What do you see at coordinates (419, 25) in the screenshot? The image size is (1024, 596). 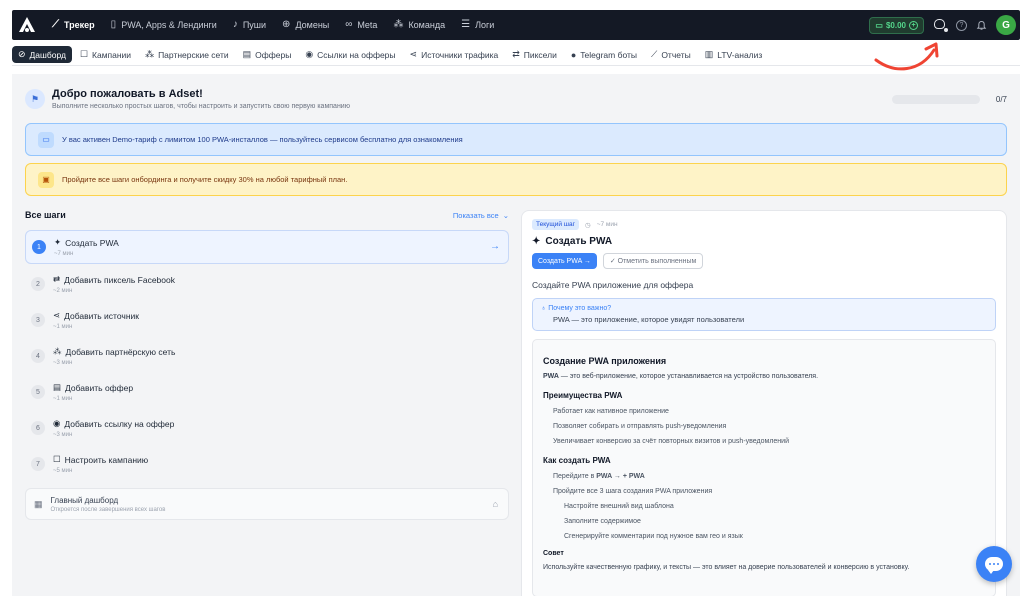 I see `topnav-item-5: ⁂ Команда` at bounding box center [419, 25].